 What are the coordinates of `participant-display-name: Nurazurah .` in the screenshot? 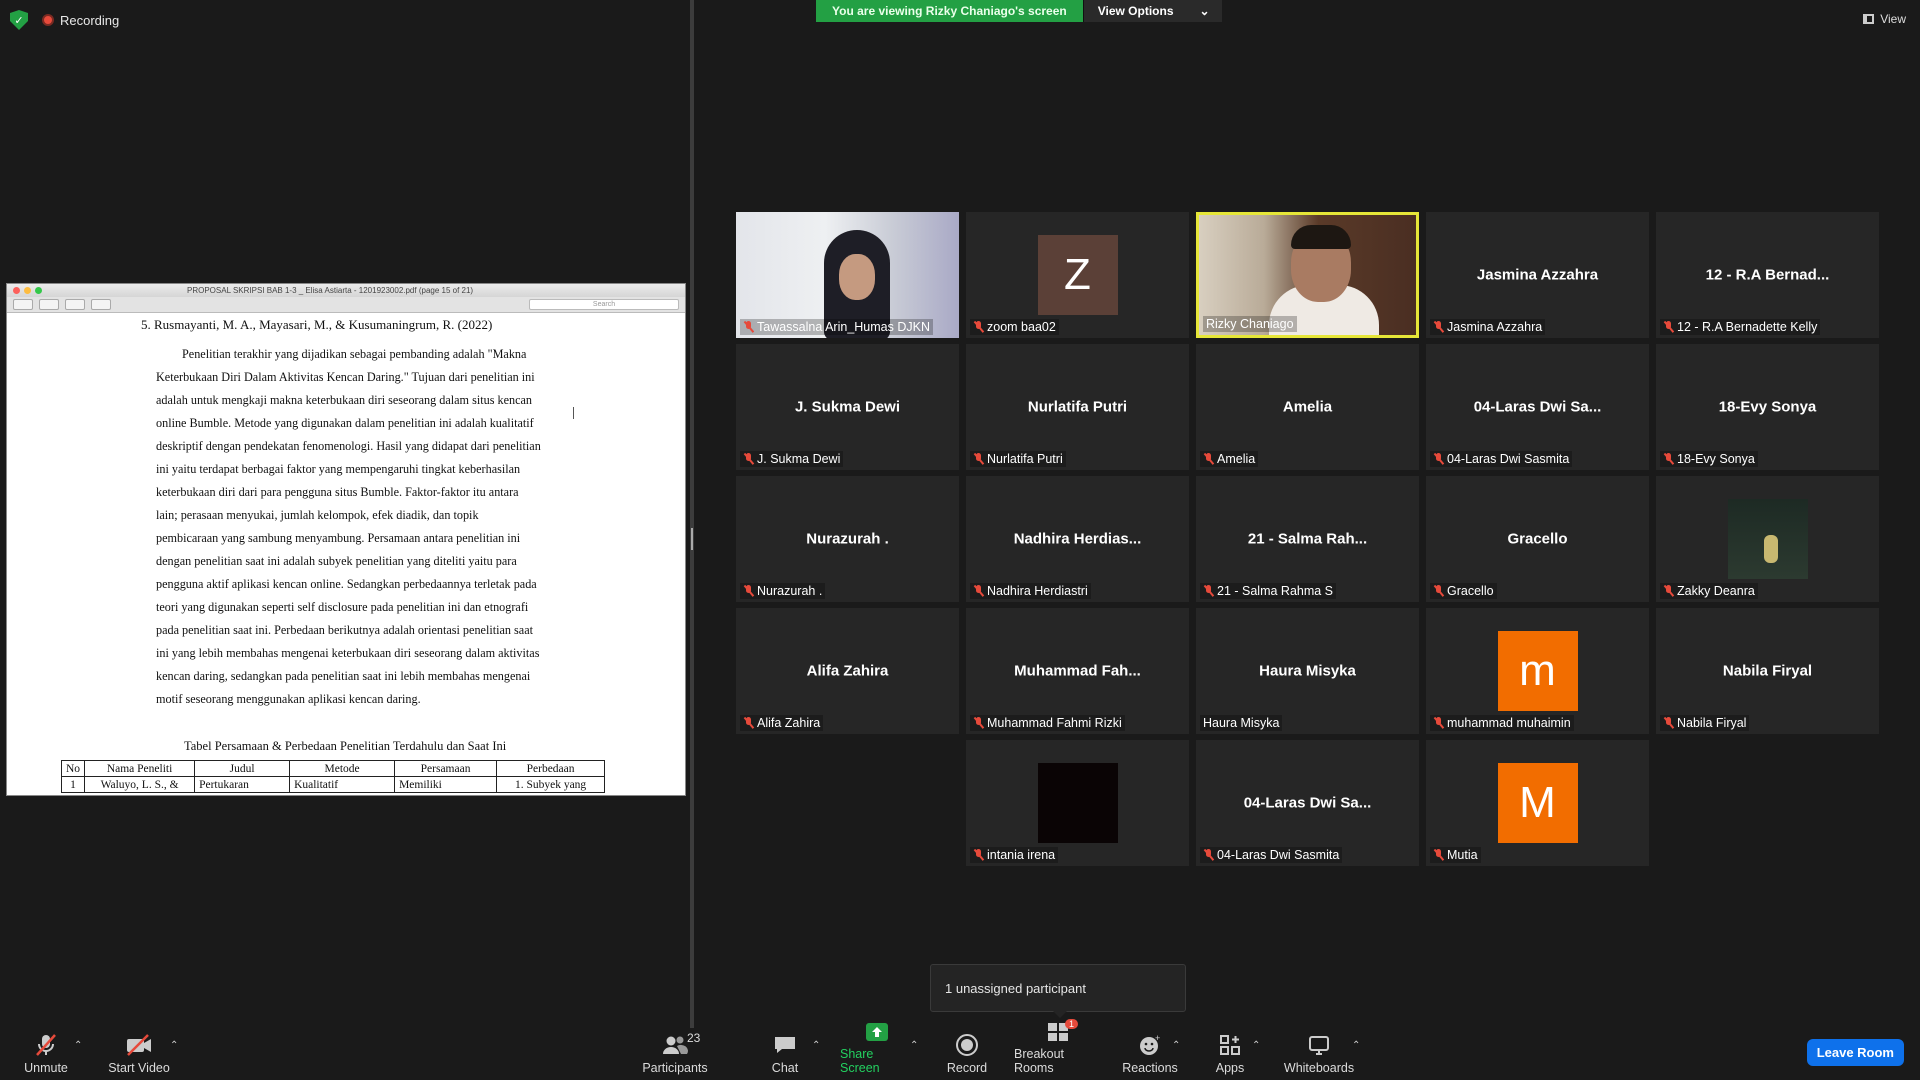 It's located at (847, 539).